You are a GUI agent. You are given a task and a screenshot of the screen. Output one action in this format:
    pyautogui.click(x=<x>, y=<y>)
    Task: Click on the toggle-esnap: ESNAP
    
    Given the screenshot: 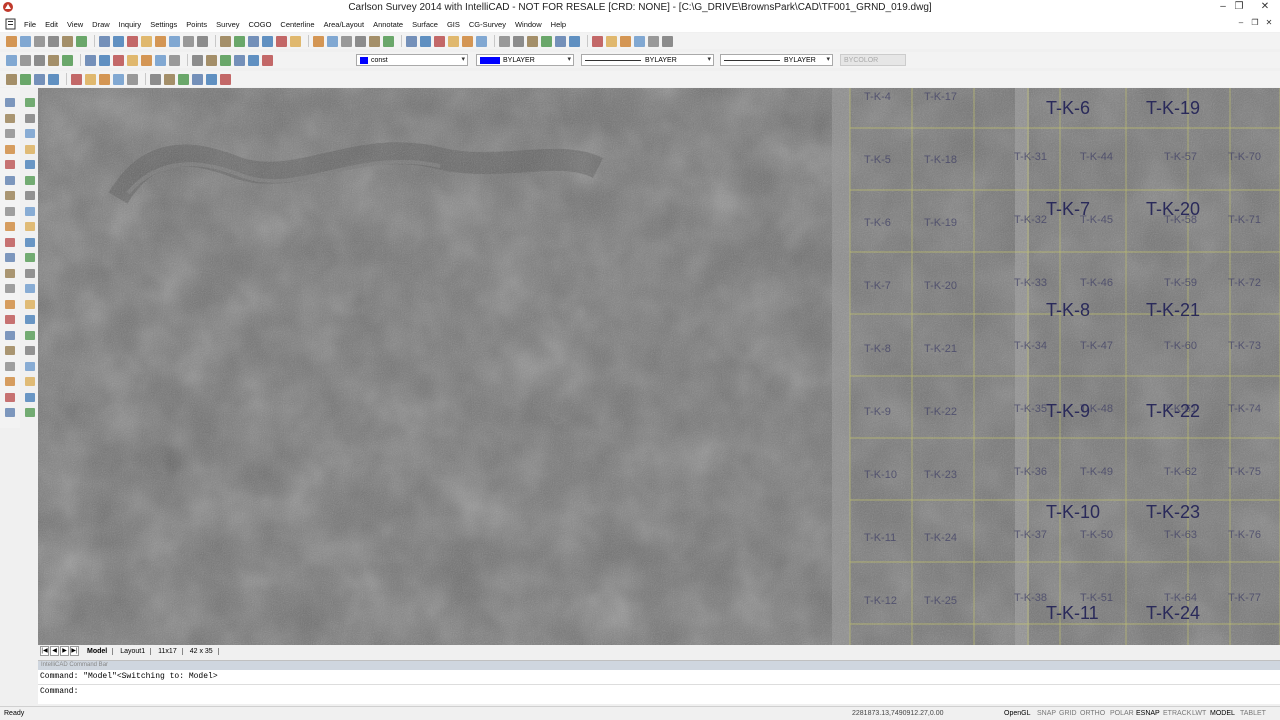 What is the action you would take?
    pyautogui.click(x=1148, y=713)
    